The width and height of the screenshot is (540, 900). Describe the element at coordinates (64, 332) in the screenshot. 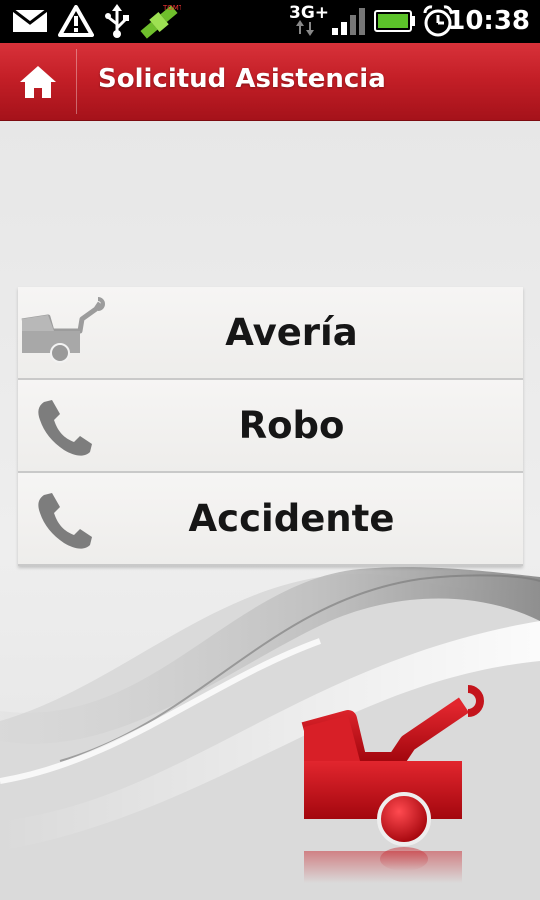

I see `tow-truck-icon` at that location.